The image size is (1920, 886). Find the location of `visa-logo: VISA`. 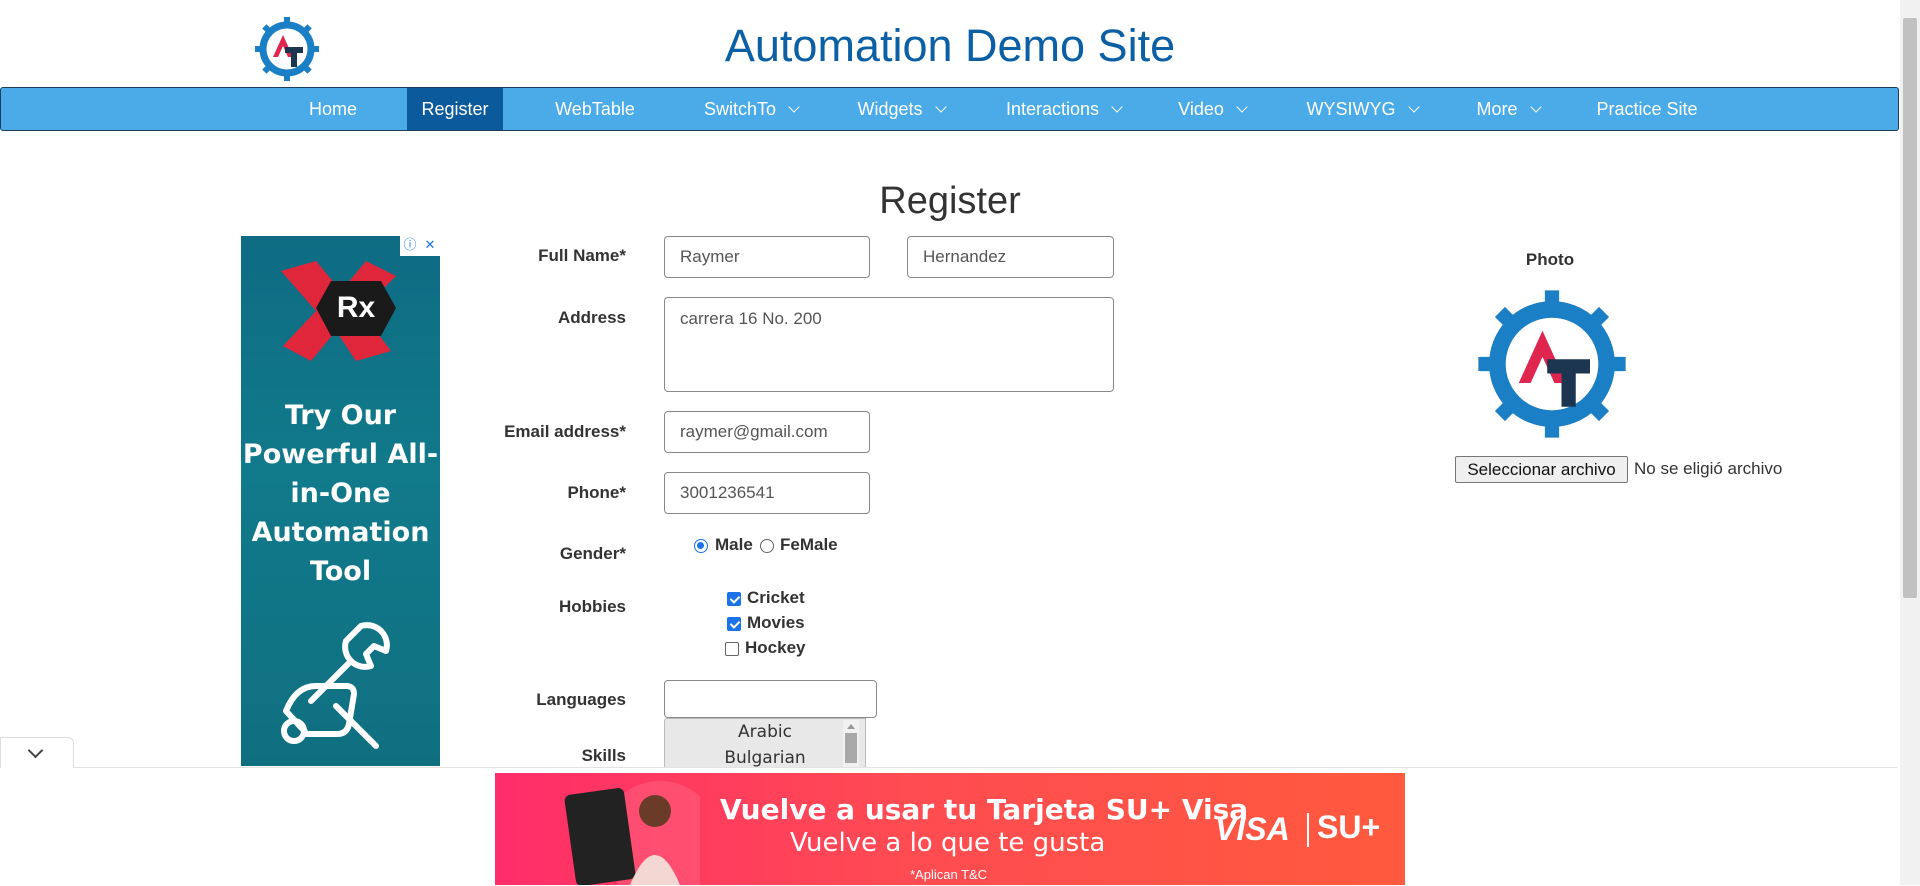

visa-logo: VISA is located at coordinates (1252, 829).